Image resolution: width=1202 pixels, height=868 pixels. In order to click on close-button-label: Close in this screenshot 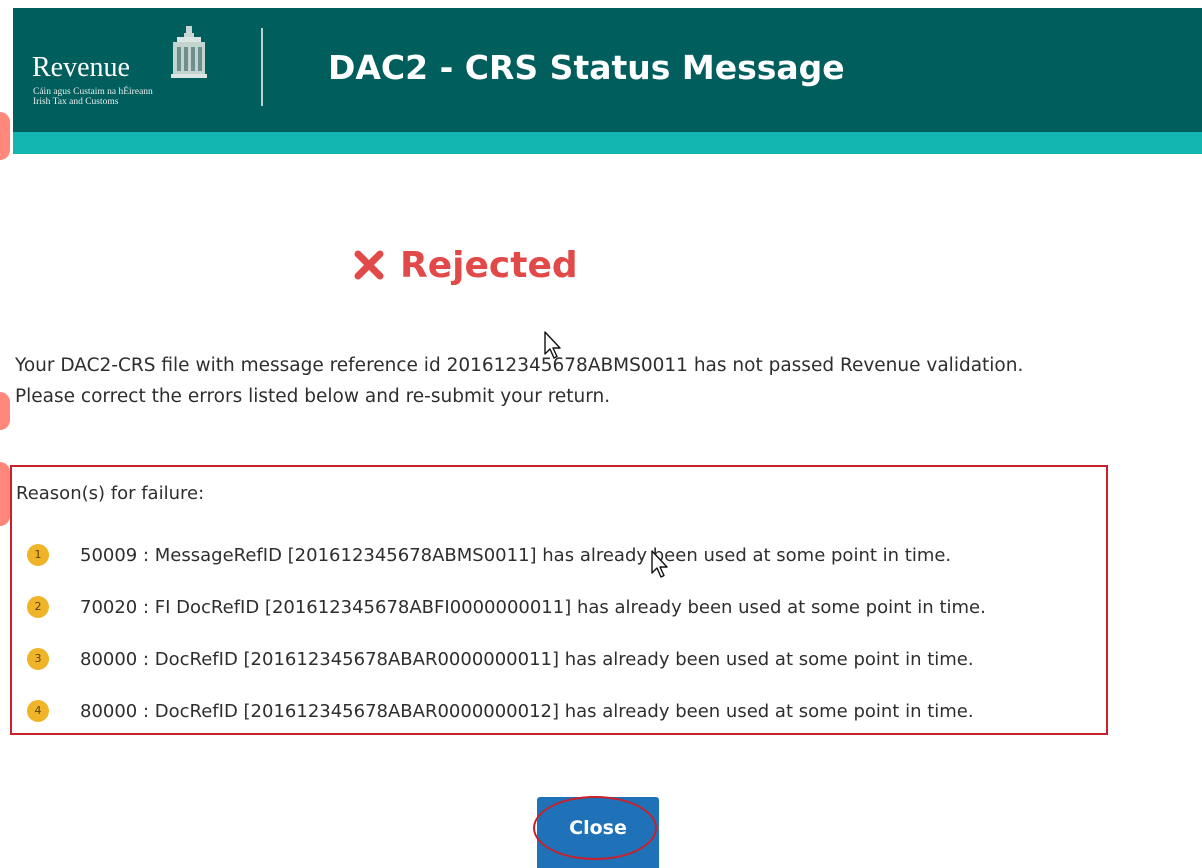, I will do `click(598, 828)`.